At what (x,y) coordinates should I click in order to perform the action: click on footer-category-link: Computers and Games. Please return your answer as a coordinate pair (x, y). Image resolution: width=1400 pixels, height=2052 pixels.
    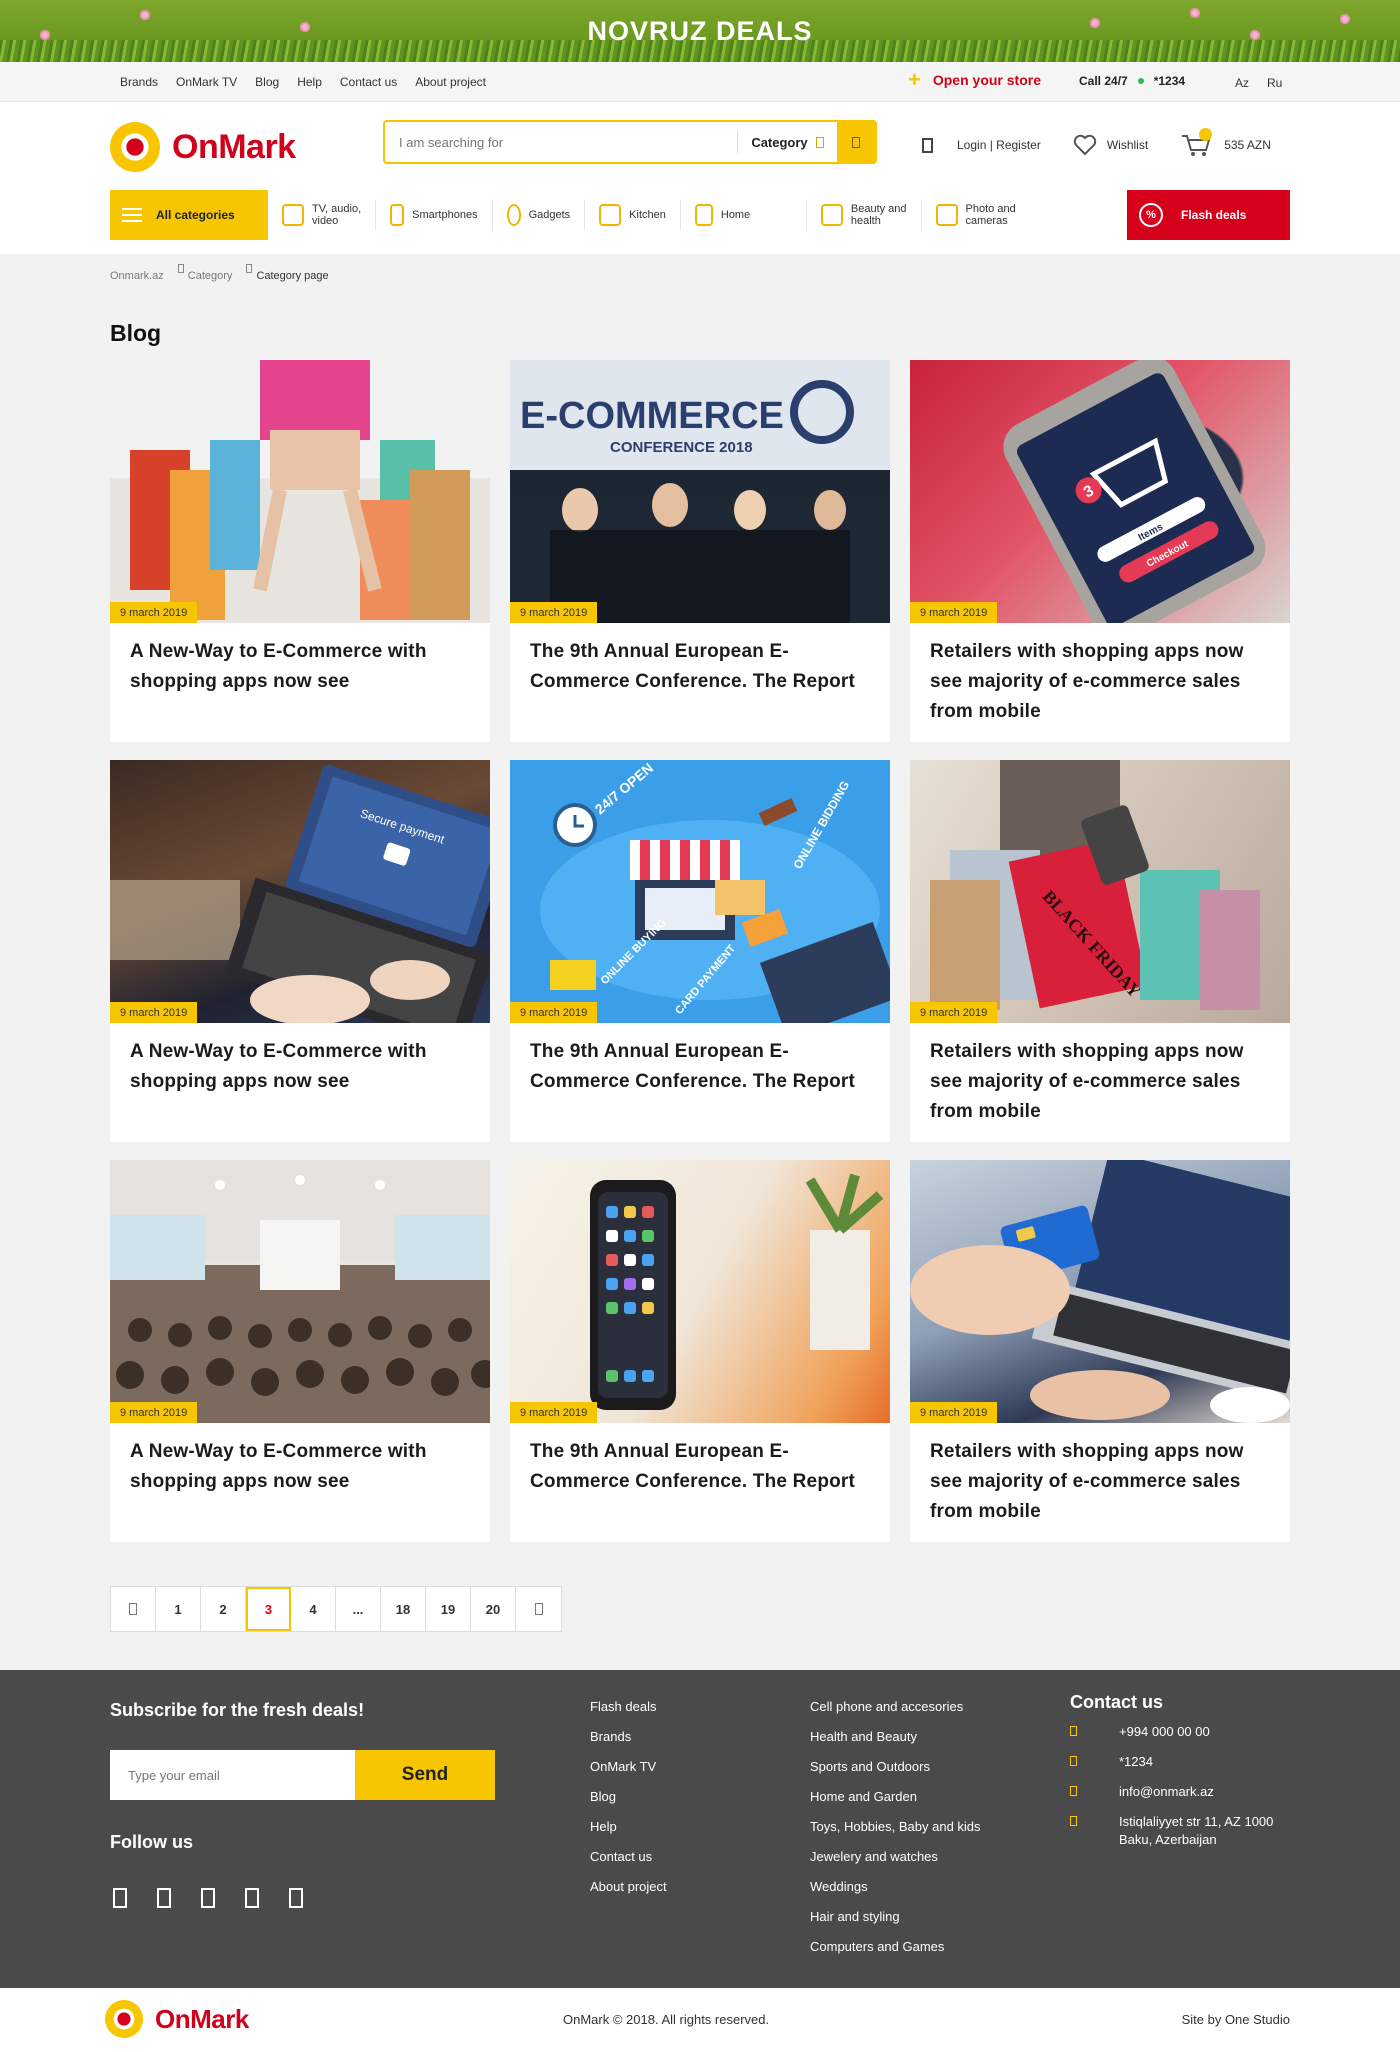
    Looking at the image, I should click on (895, 1947).